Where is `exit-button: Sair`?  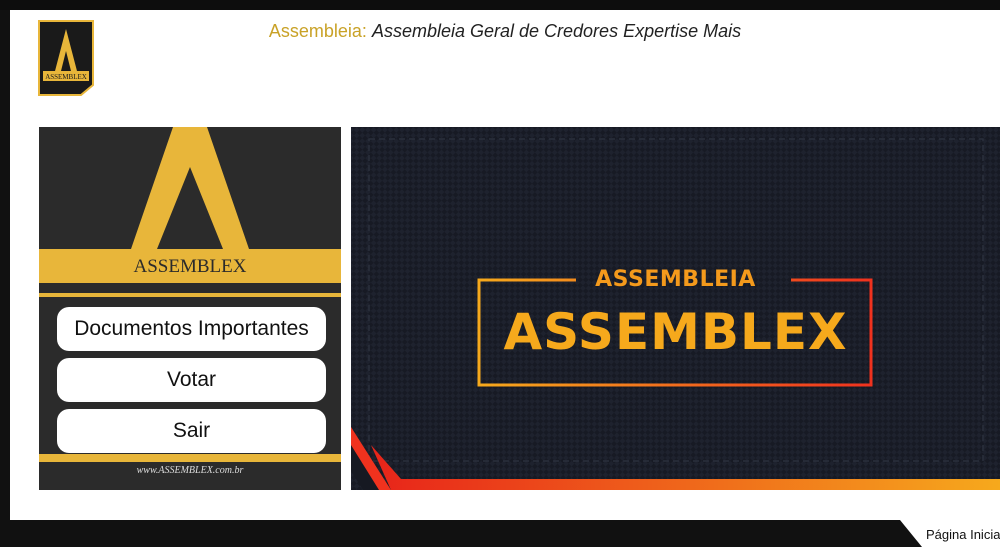 exit-button: Sair is located at coordinates (191, 431).